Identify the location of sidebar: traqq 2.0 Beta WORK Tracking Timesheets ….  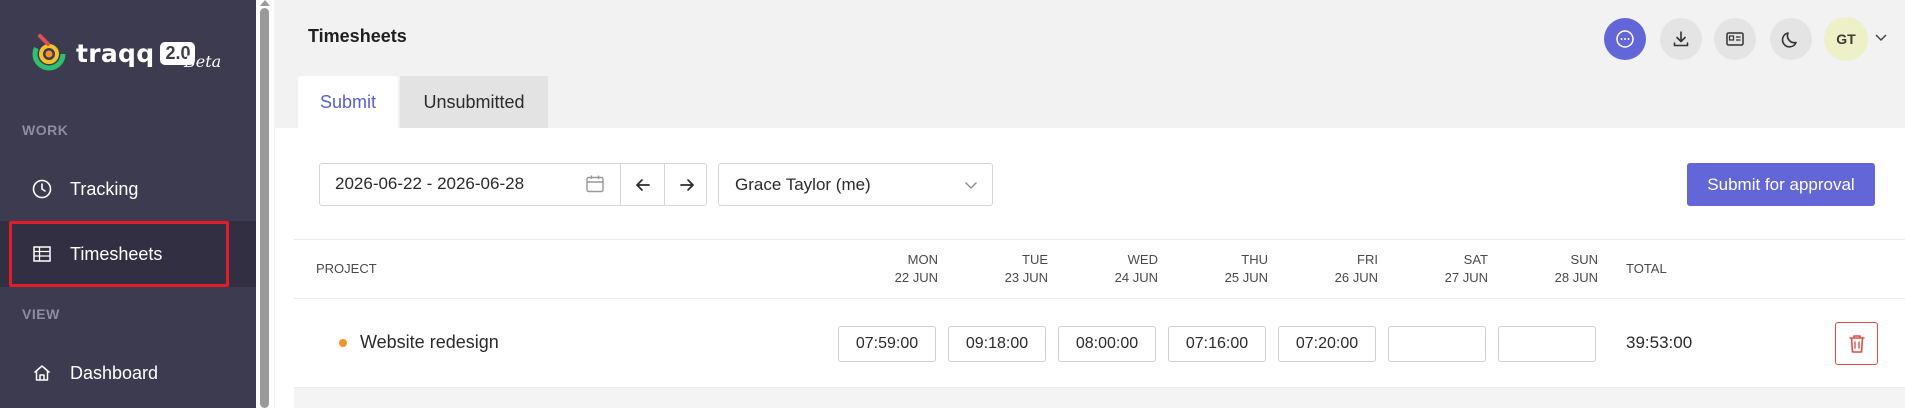
(128, 204).